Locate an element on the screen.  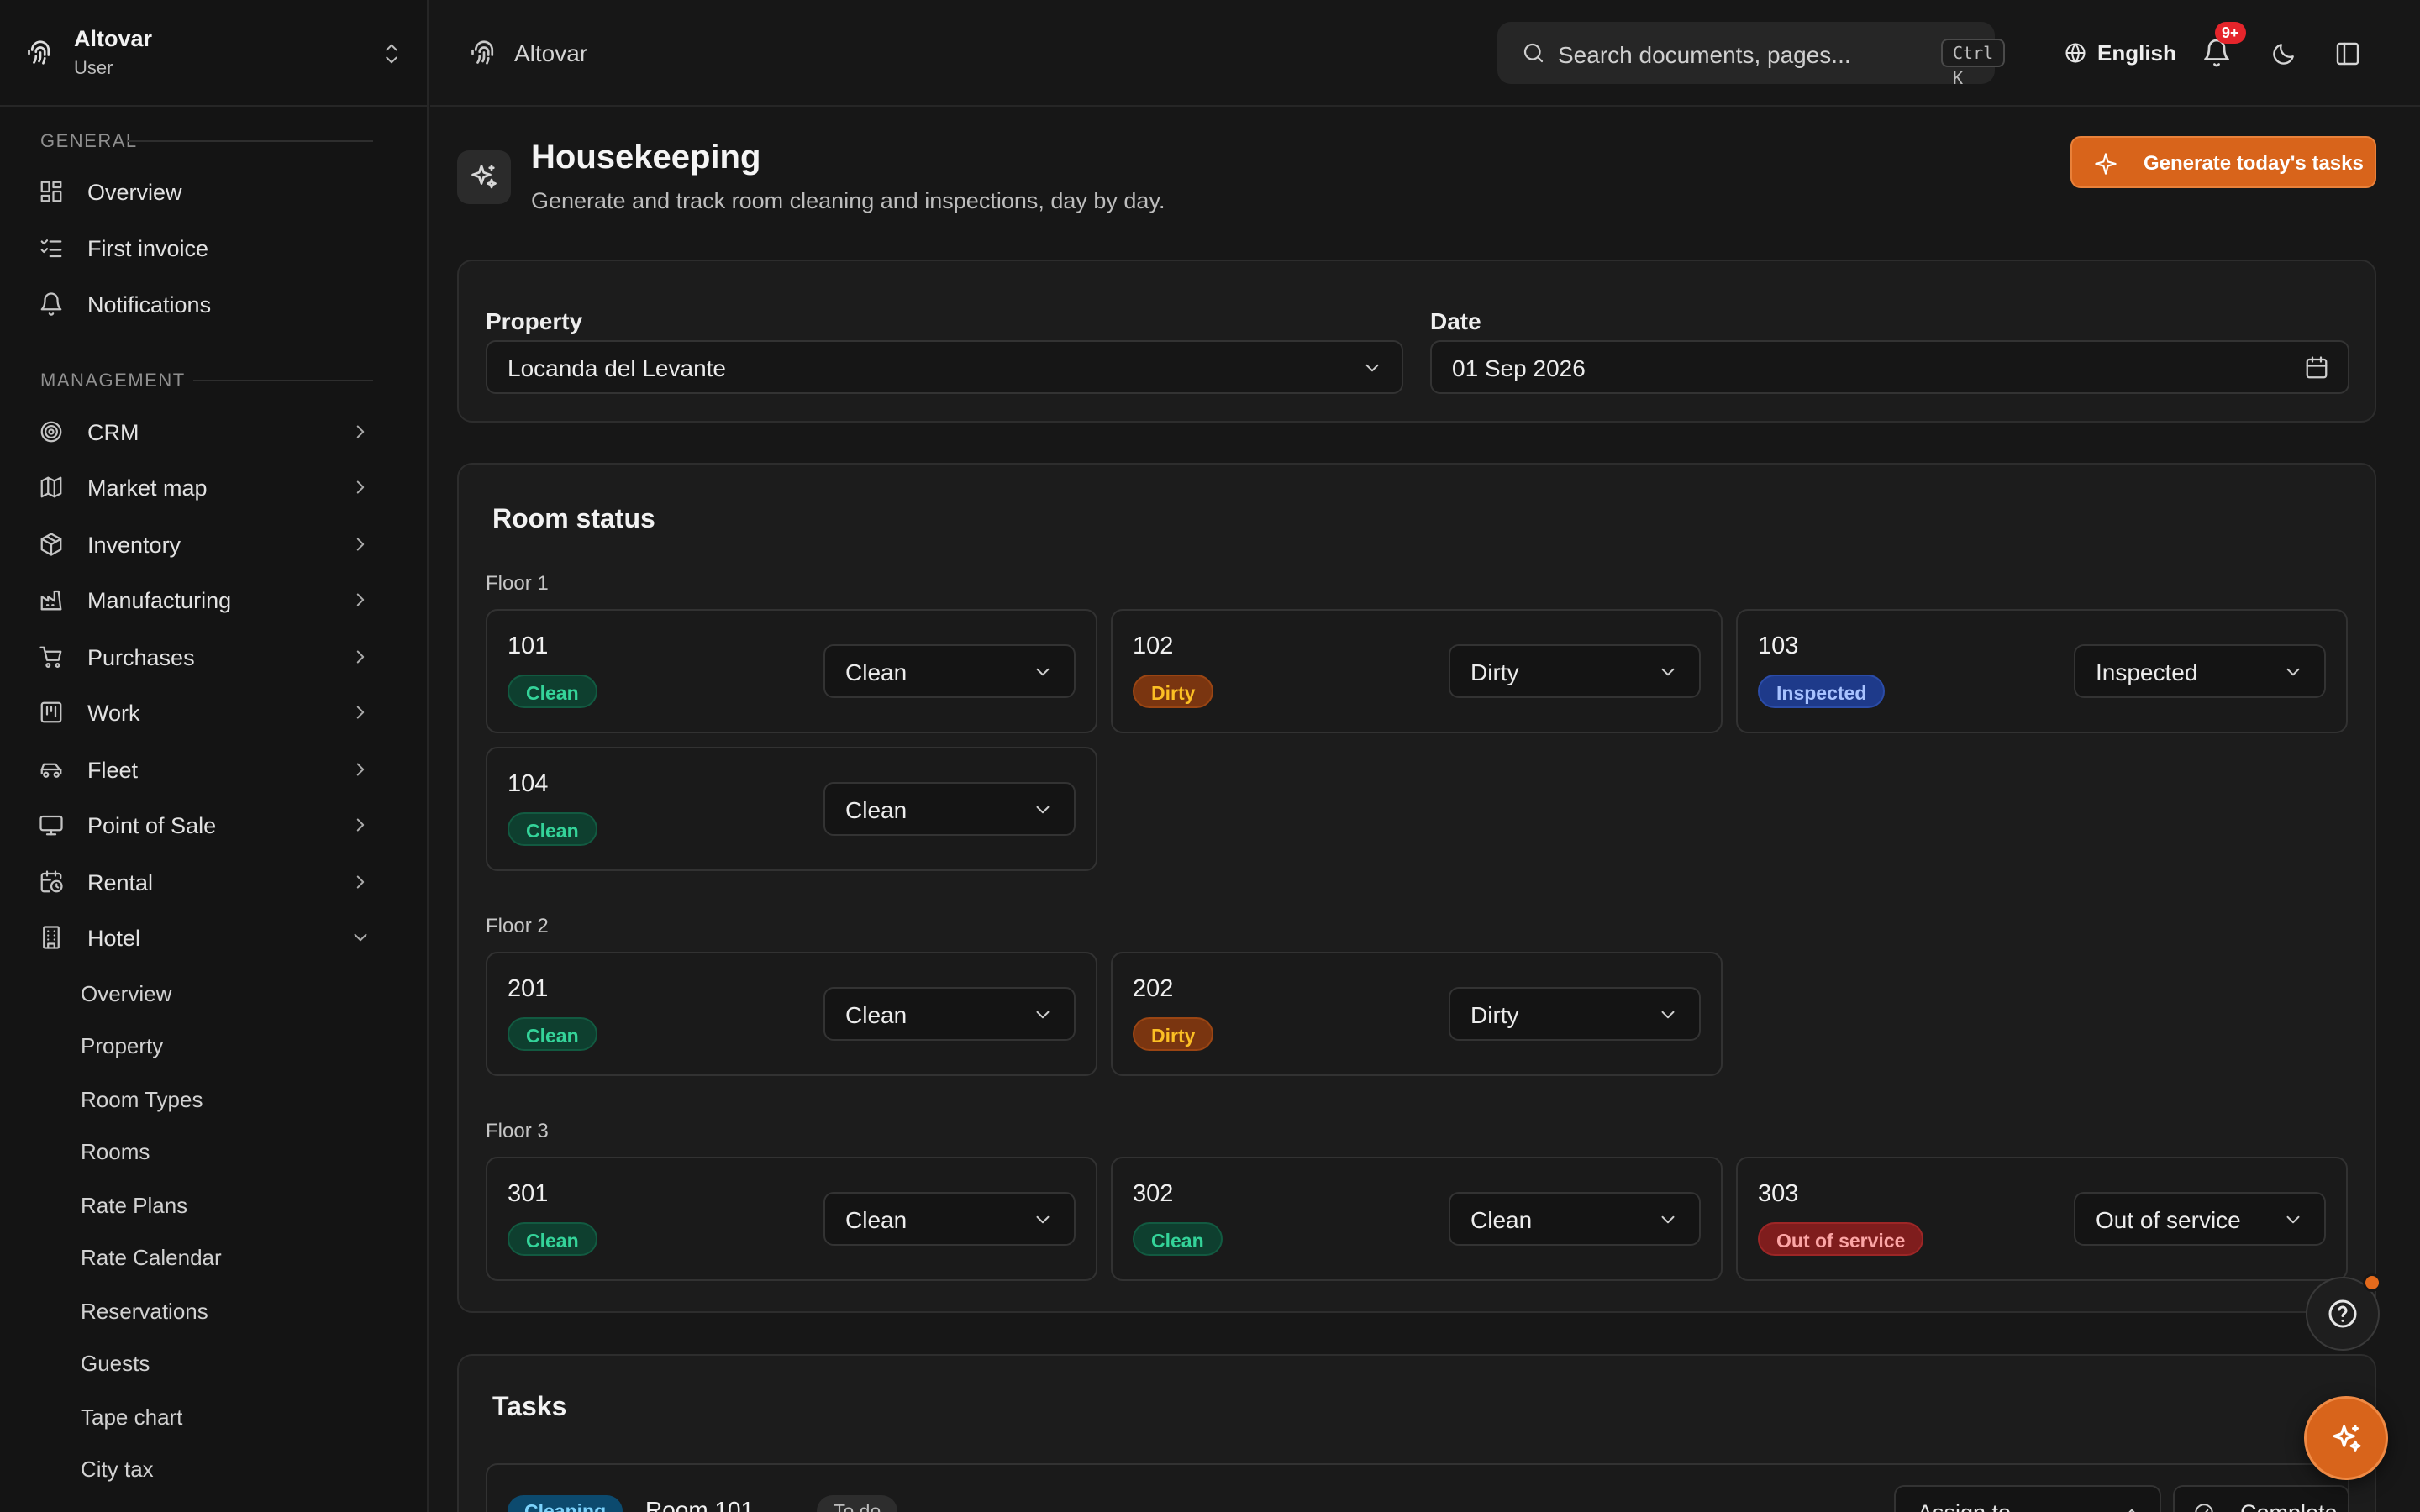
help-circle-icon is located at coordinates (2342, 1313).